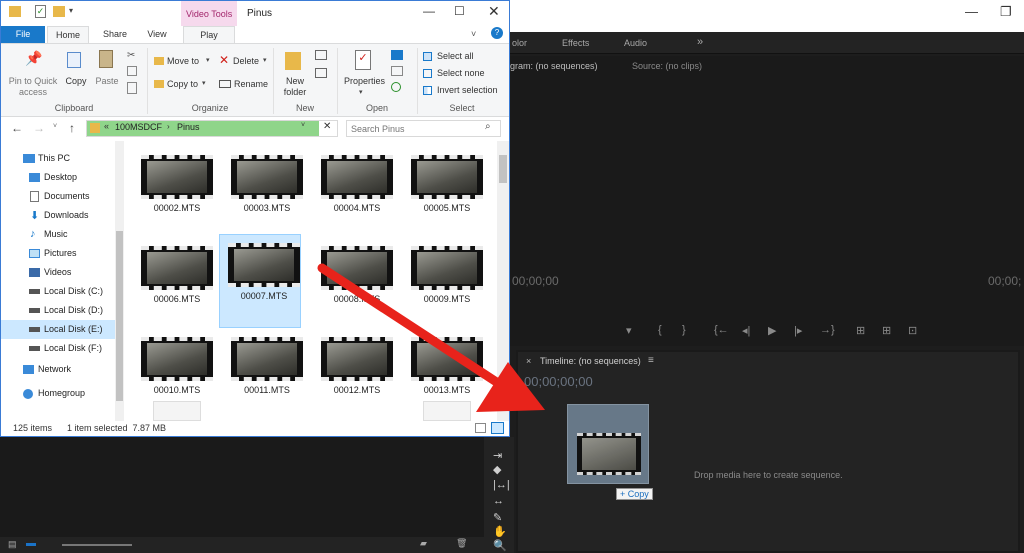 The height and width of the screenshot is (553, 1024). What do you see at coordinates (575, 43) in the screenshot?
I see `tab-effects: Effects` at bounding box center [575, 43].